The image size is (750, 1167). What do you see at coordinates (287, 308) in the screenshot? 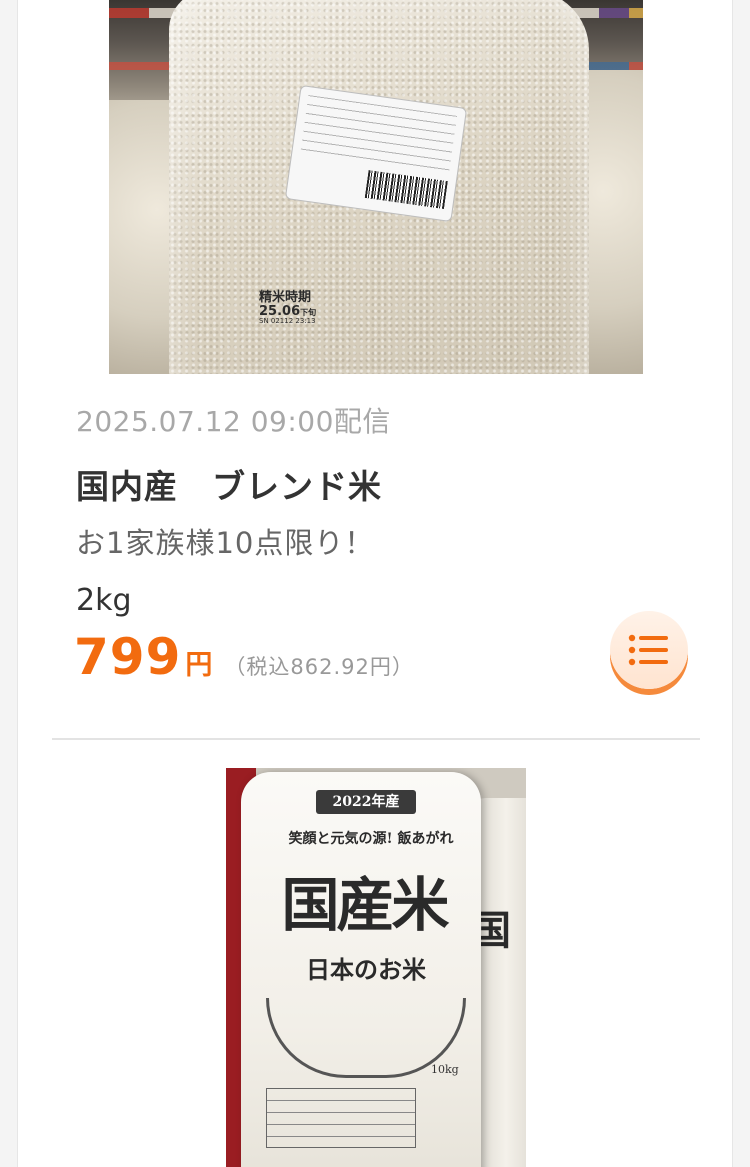
I see `milling-date-stamp: 精米時期 25.06下旬 SN 02112 23:13` at bounding box center [287, 308].